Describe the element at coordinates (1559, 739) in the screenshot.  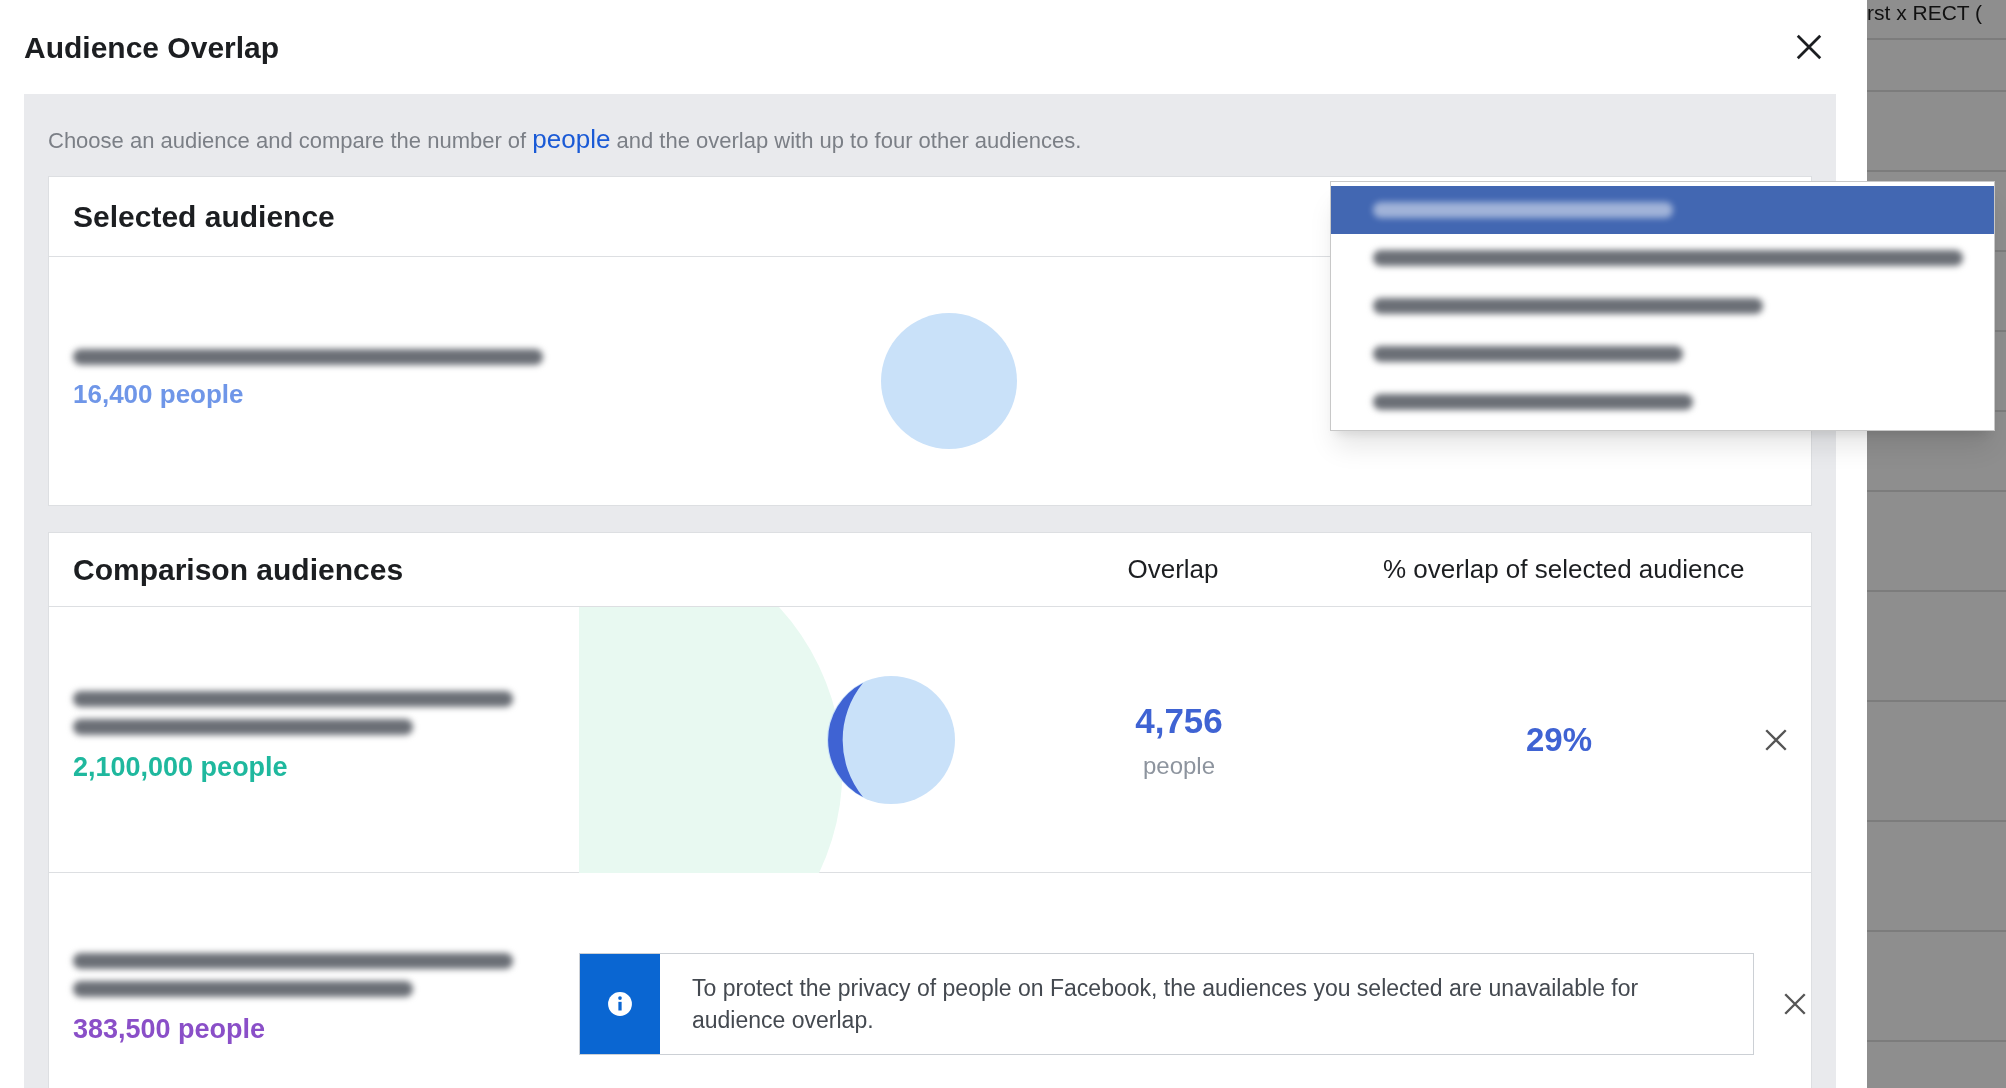
I see `overlap-percent: 29%` at that location.